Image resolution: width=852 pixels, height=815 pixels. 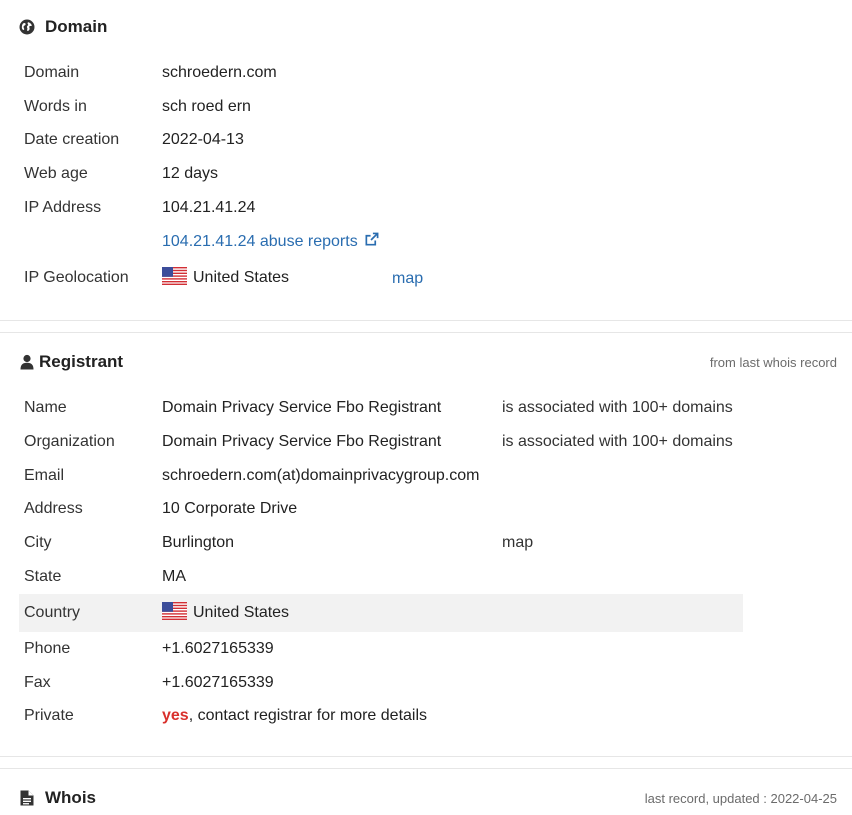 I want to click on web-age-row: Web age 12 days, so click(x=381, y=174).